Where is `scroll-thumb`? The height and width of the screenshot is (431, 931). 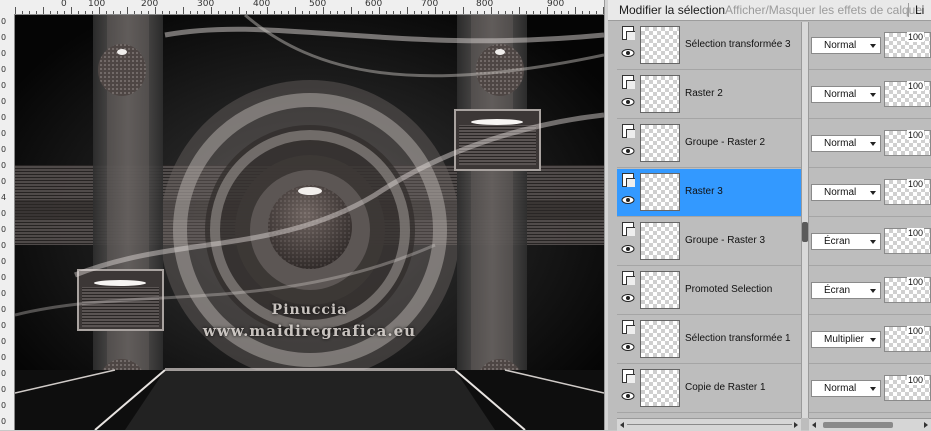
scroll-thumb is located at coordinates (858, 425).